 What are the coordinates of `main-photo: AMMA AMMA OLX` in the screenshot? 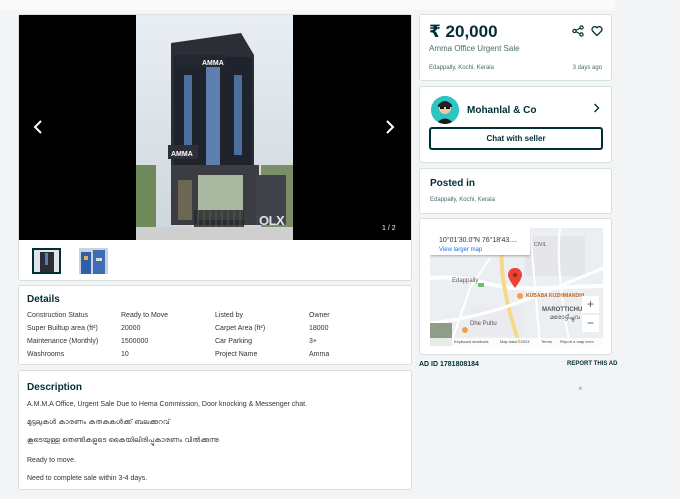 It's located at (214, 127).